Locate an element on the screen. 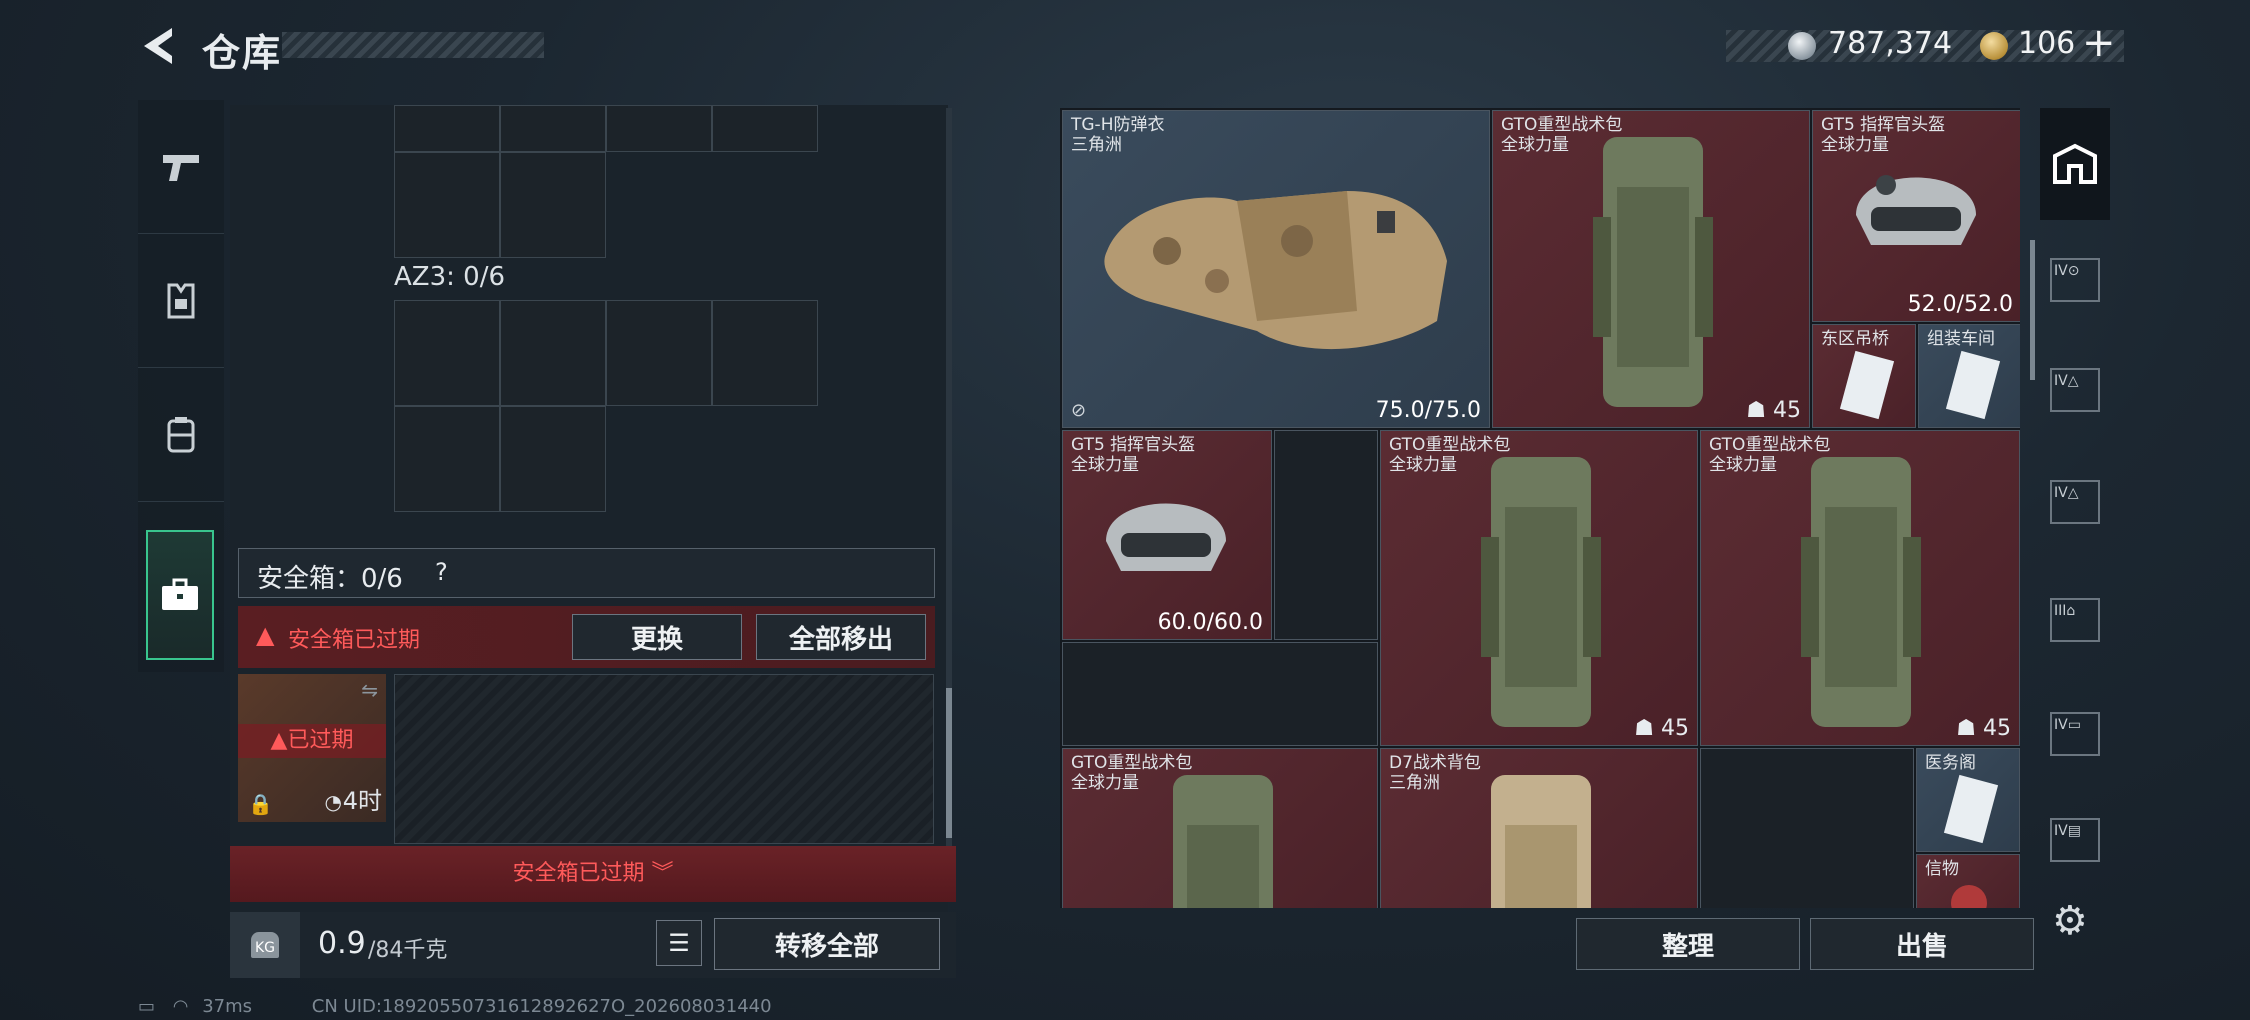 Image resolution: width=2250 pixels, height=1020 pixels. safe-box-grid is located at coordinates (664, 759).